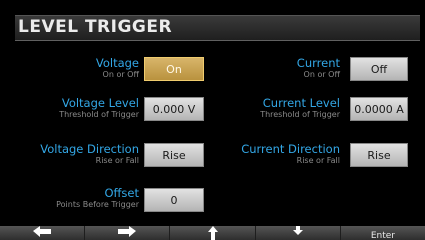  I want to click on current-toggle-button: Off, so click(379, 69).